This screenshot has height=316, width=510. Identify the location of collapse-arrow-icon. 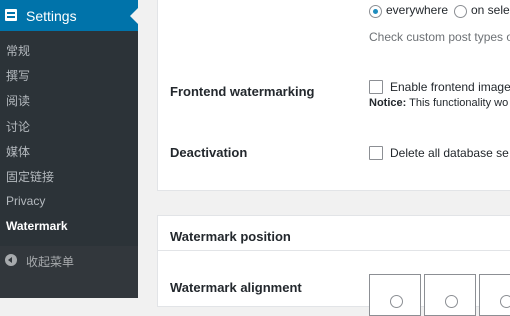
(11, 260).